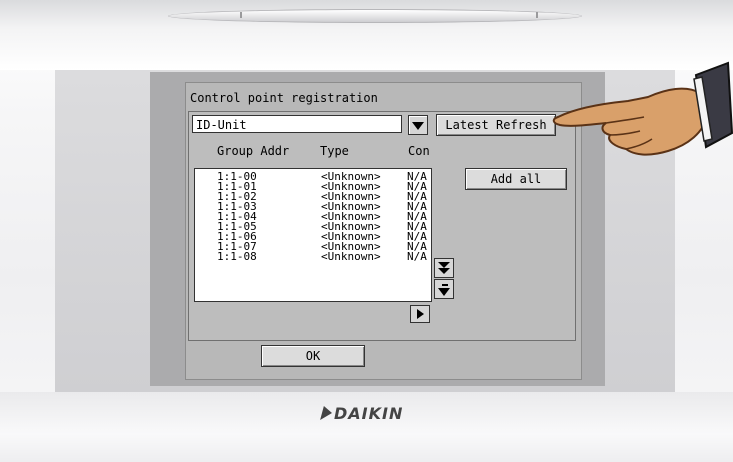 This screenshot has width=733, height=462. Describe the element at coordinates (334, 151) in the screenshot. I see `column-header-type: Type` at that location.